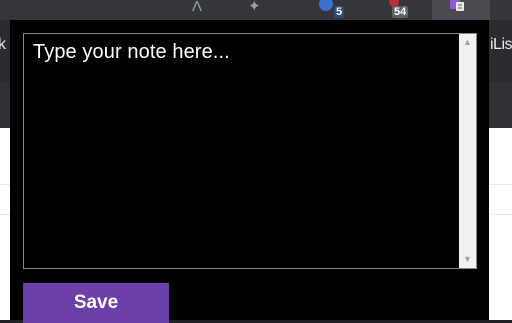 The image size is (512, 323). Describe the element at coordinates (467, 259) in the screenshot. I see `scroll-down-arrow-icon: ▼` at that location.